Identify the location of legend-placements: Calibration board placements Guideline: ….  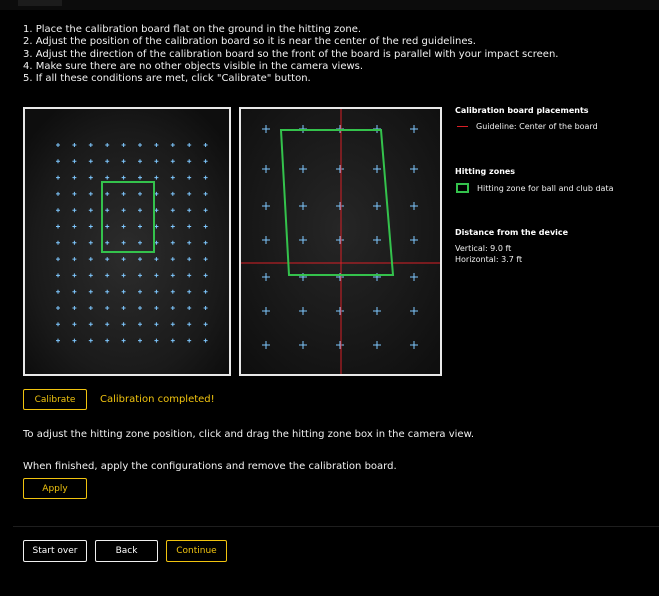
(526, 118).